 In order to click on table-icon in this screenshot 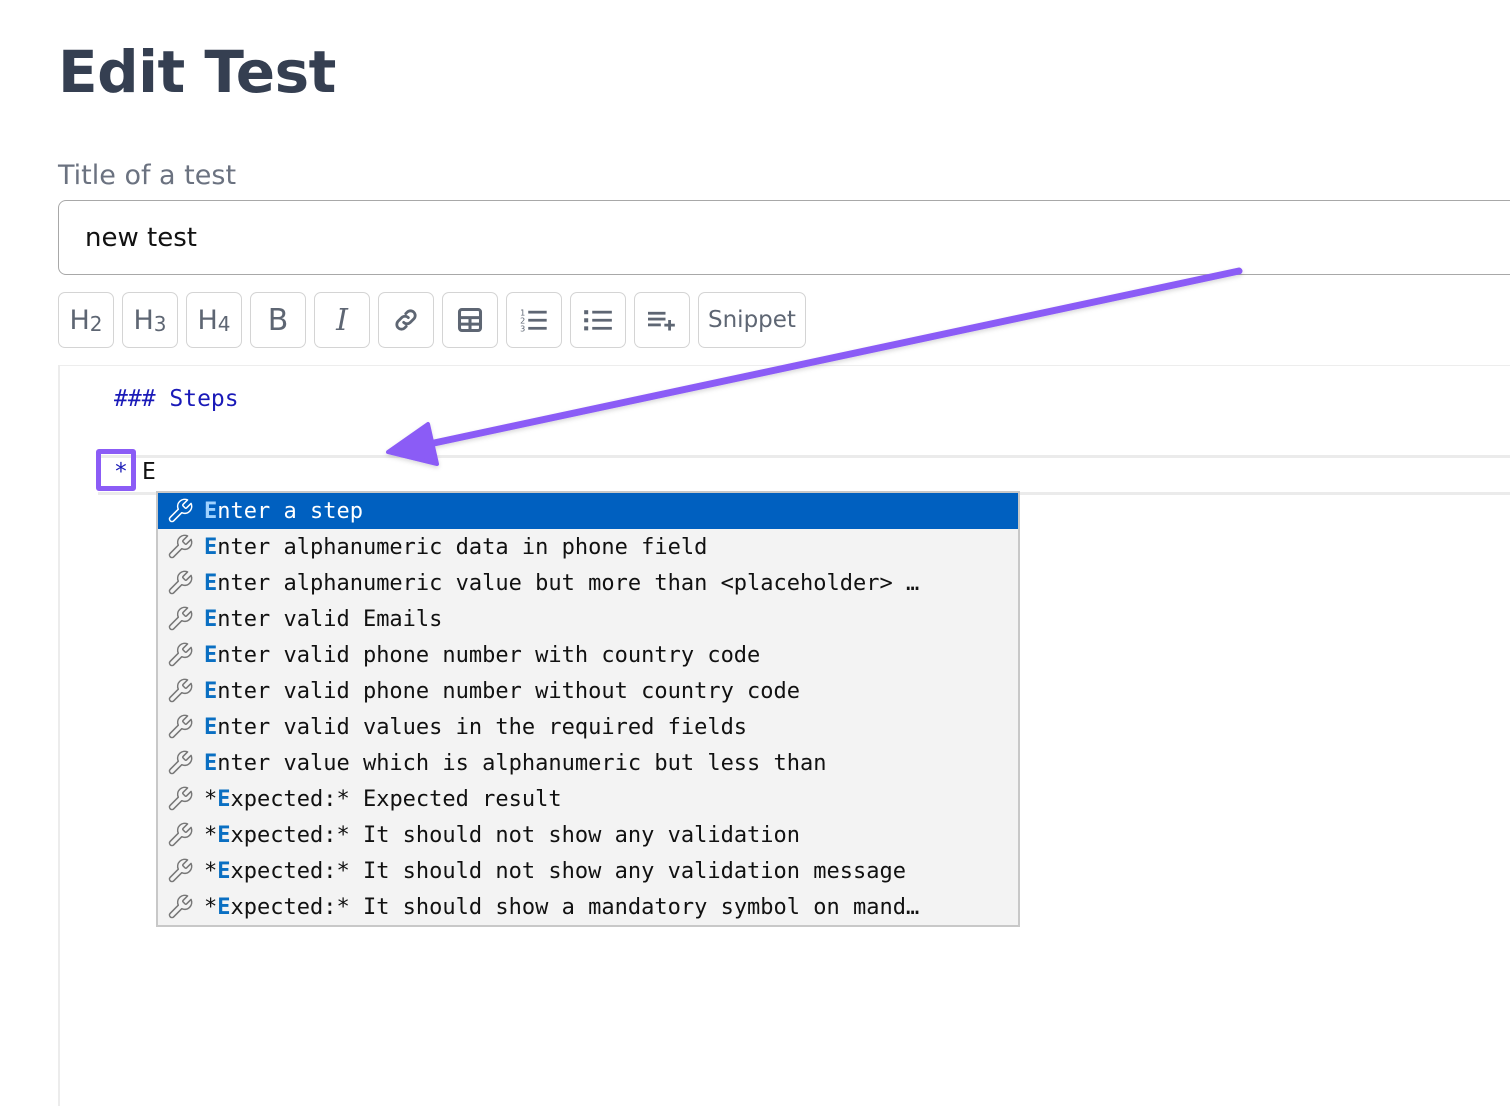, I will do `click(470, 320)`.